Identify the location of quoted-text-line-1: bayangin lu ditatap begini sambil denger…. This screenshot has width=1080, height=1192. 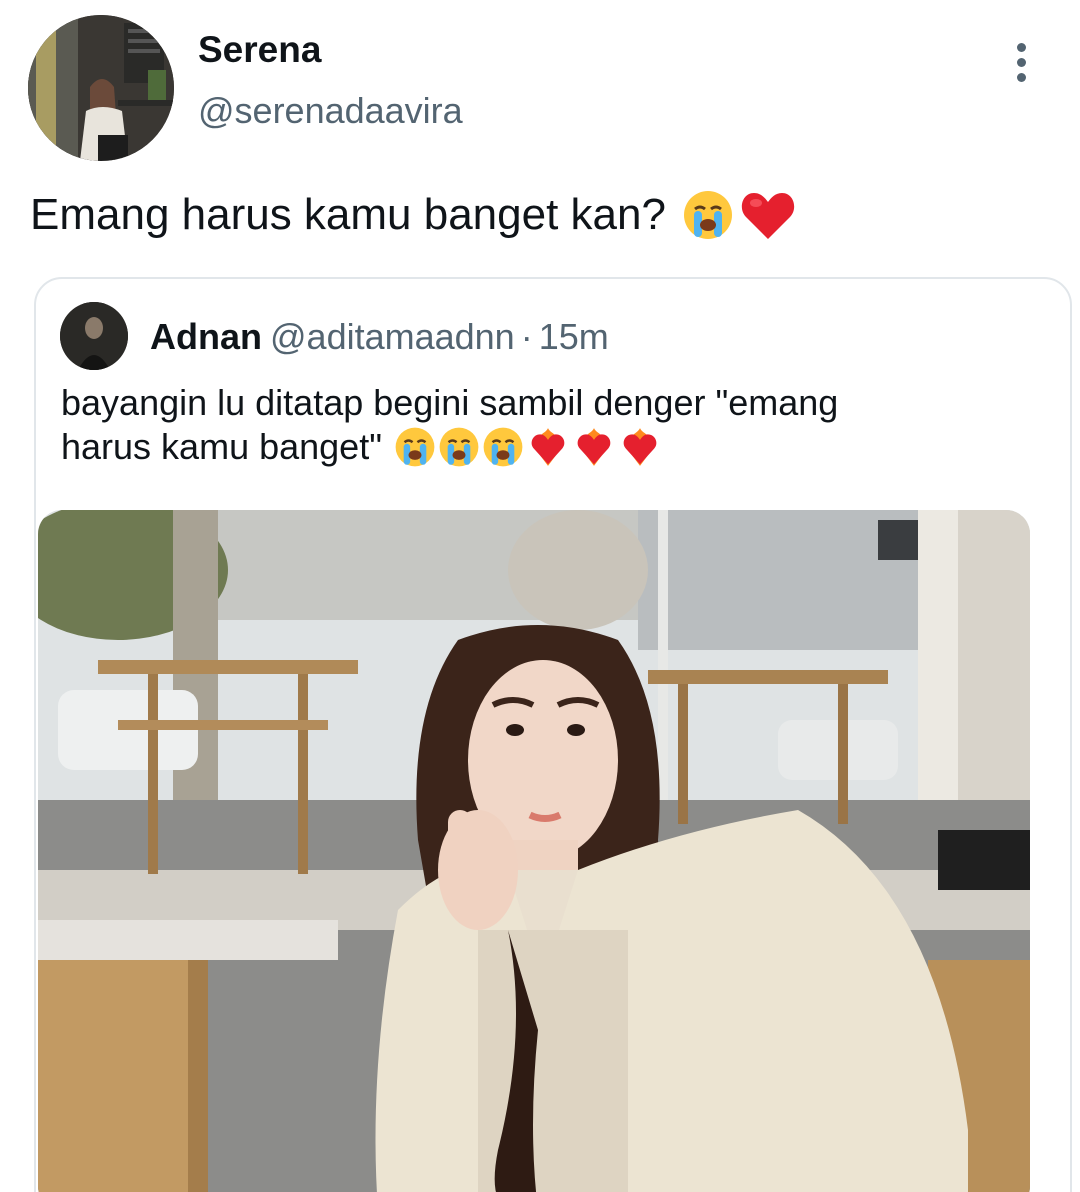
(450, 402).